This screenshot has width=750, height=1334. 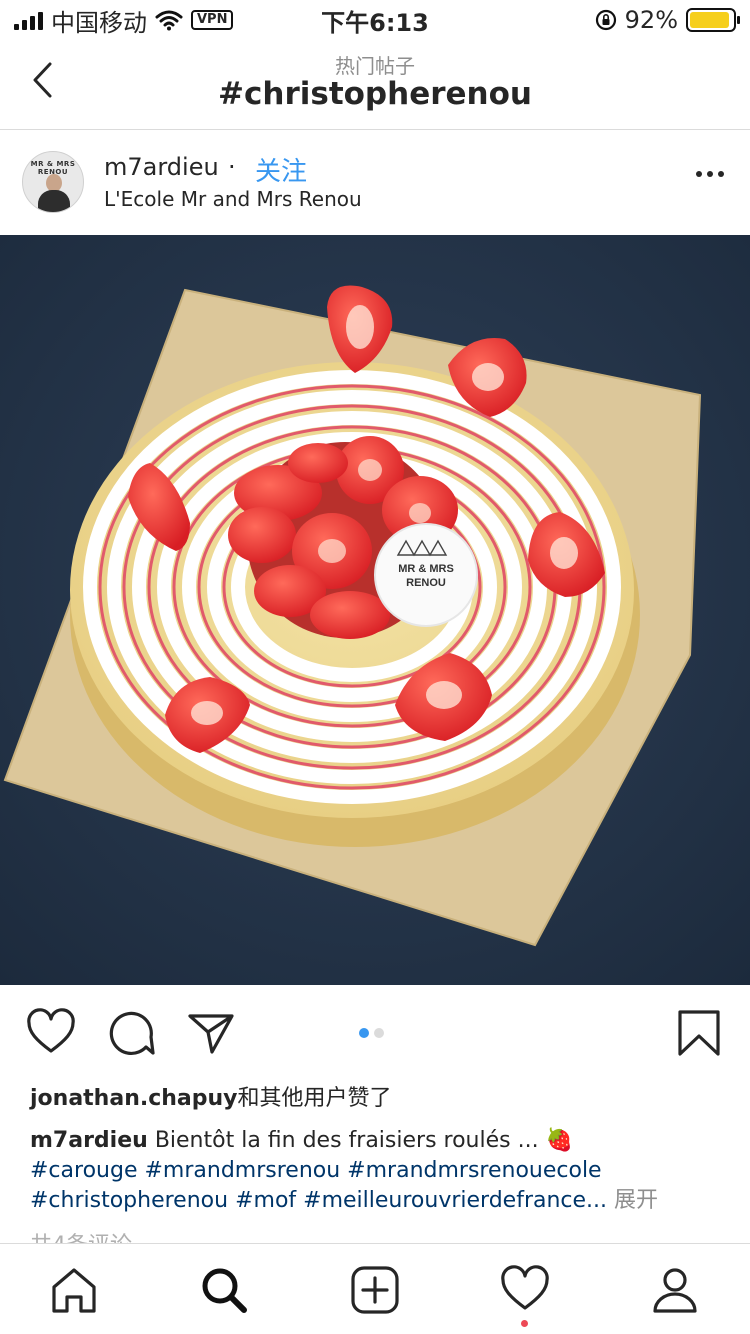 I want to click on hashtag-link: #mrandmrsrenou, so click(x=242, y=1170).